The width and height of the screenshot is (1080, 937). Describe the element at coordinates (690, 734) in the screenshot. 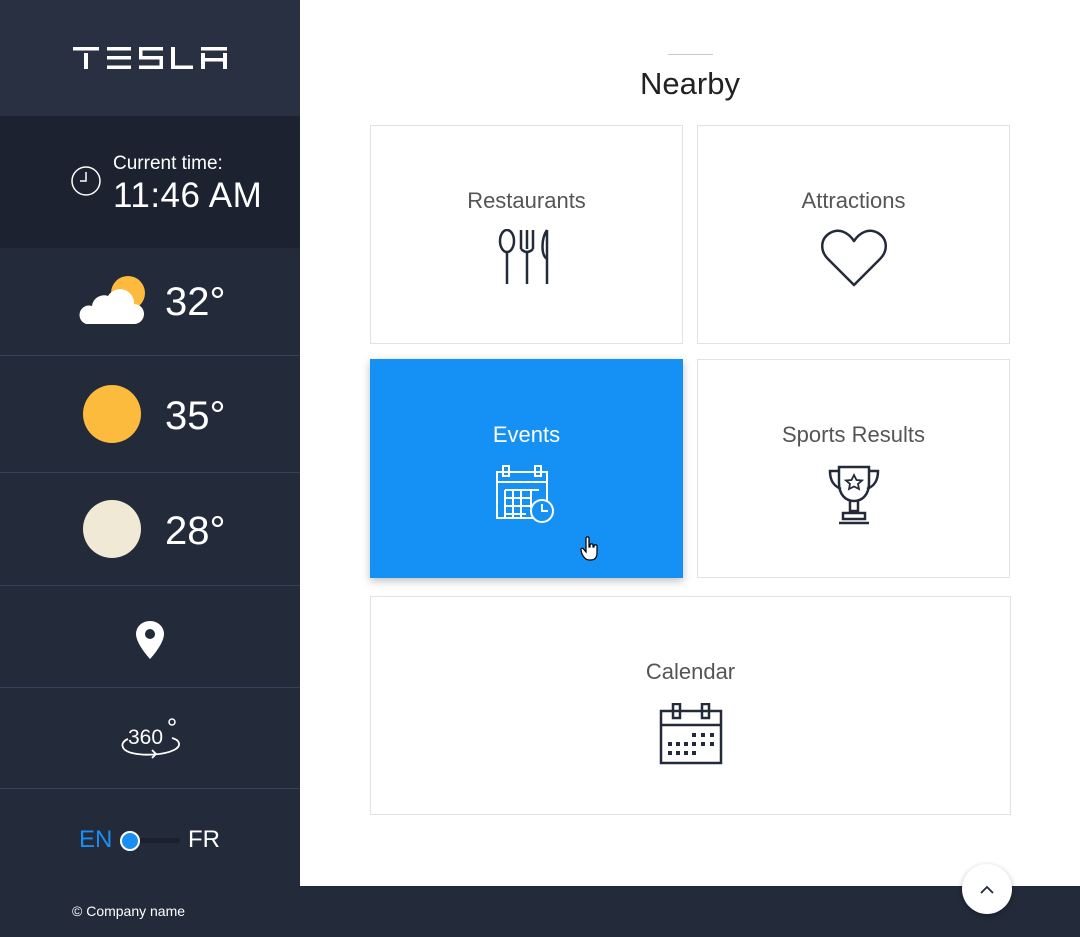

I see `calendar-icon` at that location.